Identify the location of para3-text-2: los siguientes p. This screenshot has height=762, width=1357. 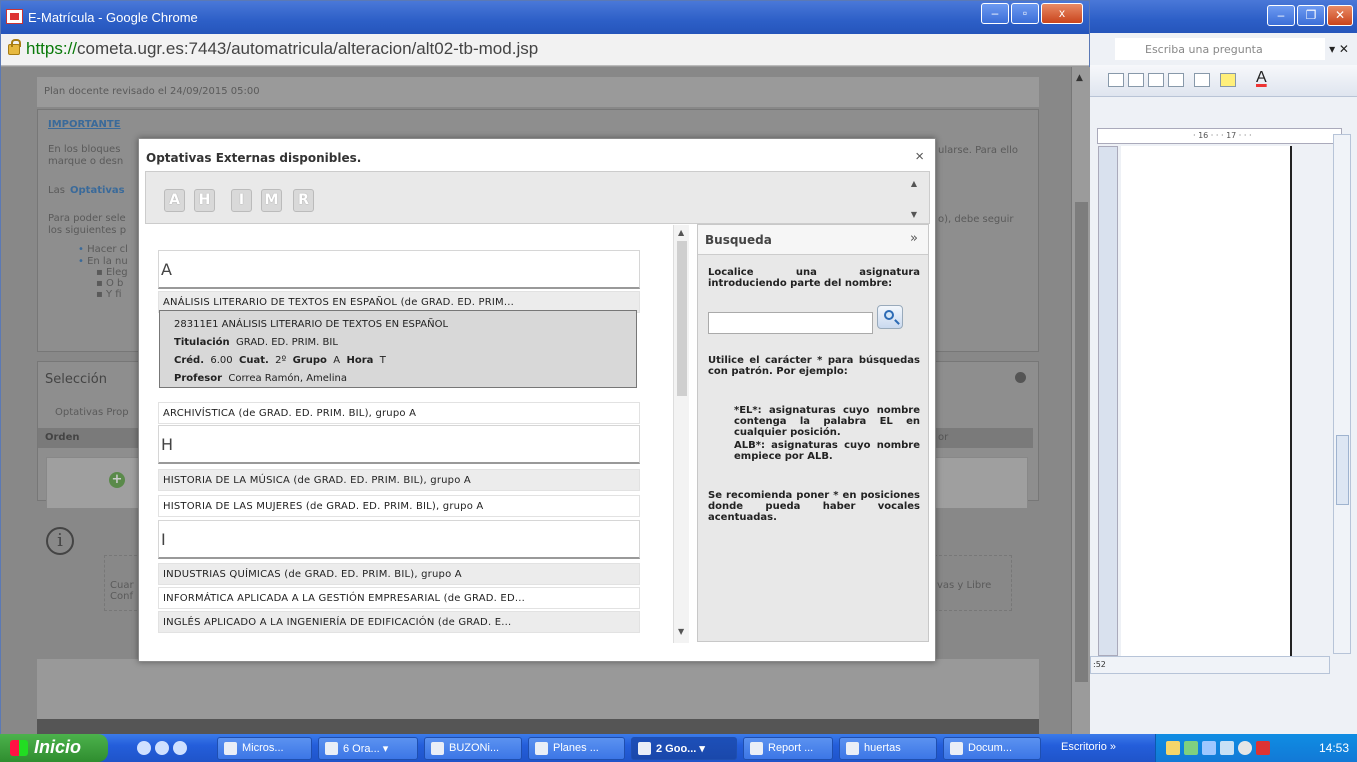
(87, 230).